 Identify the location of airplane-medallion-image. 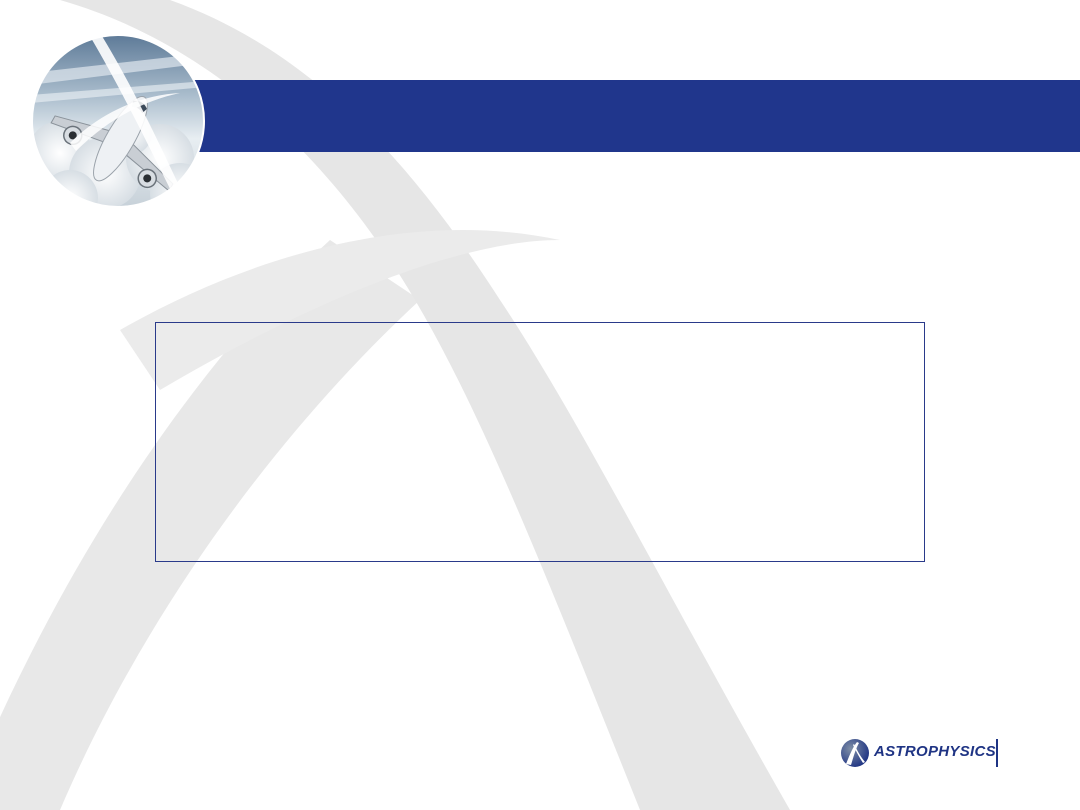
(118, 121).